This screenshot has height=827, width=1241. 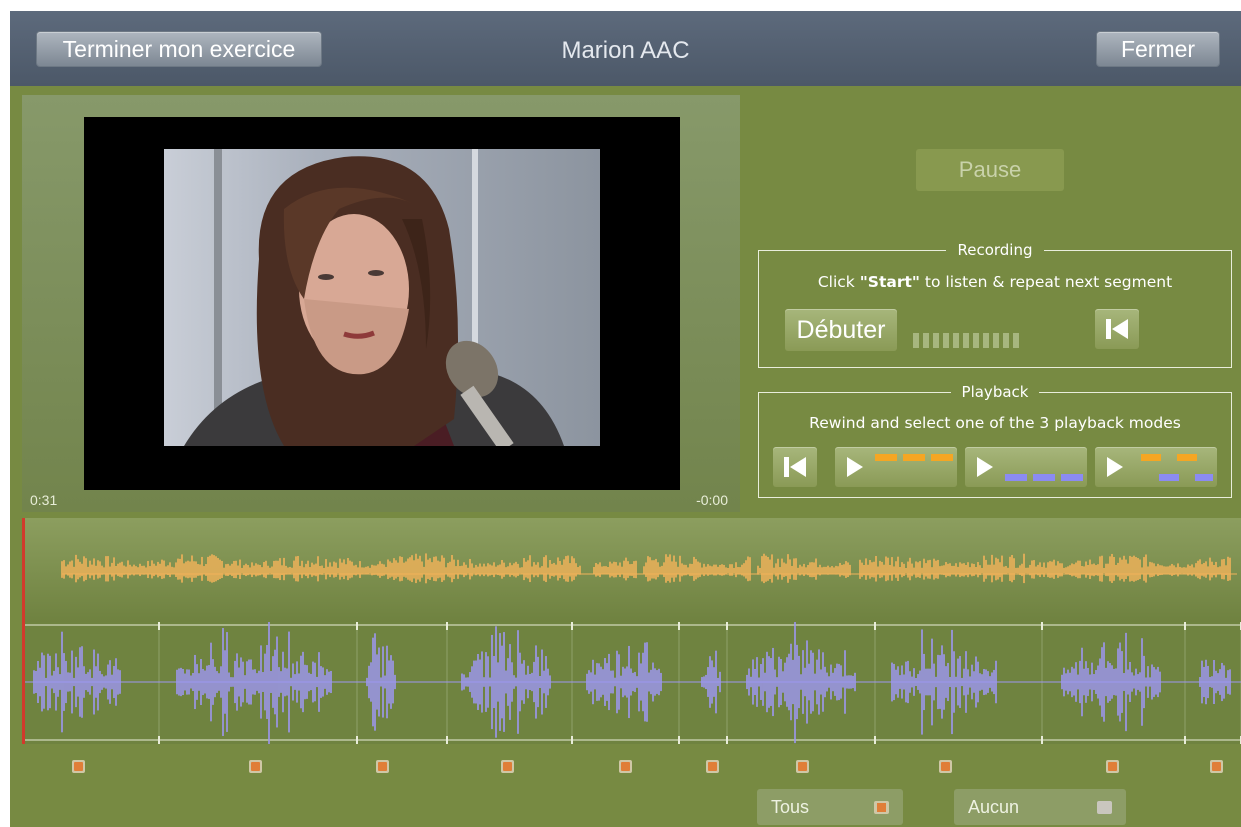 I want to click on select-none-button: Aucun, so click(x=1040, y=807).